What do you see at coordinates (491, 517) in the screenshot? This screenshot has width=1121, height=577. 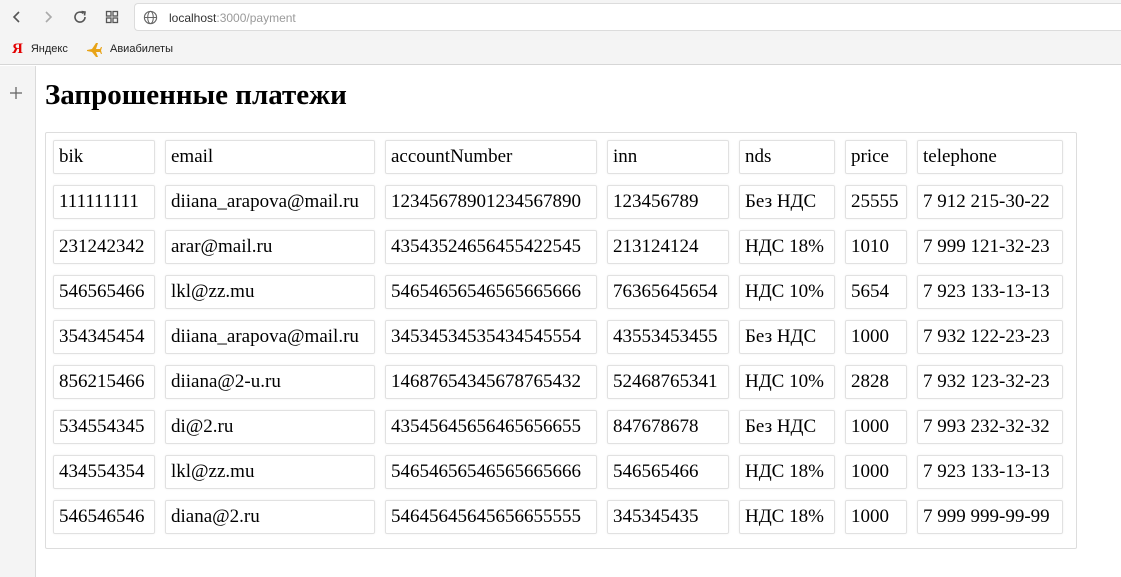 I see `cell-account-number: 54645645645656655555` at bounding box center [491, 517].